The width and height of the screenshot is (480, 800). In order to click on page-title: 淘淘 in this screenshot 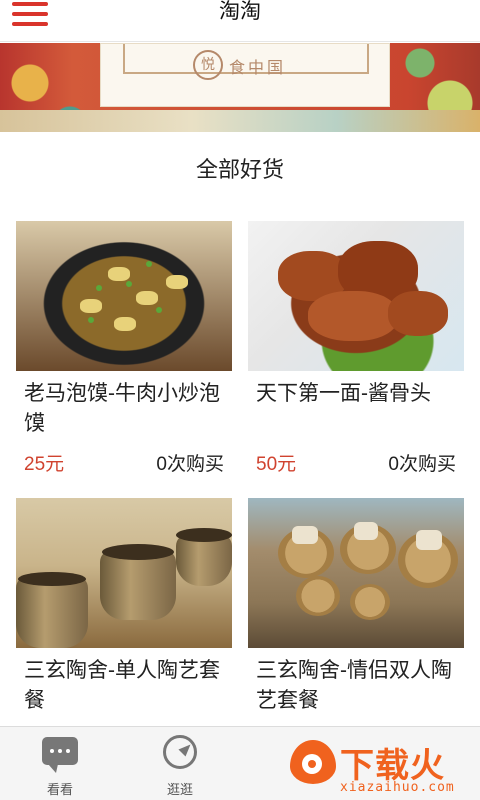, I will do `click(240, 11)`.